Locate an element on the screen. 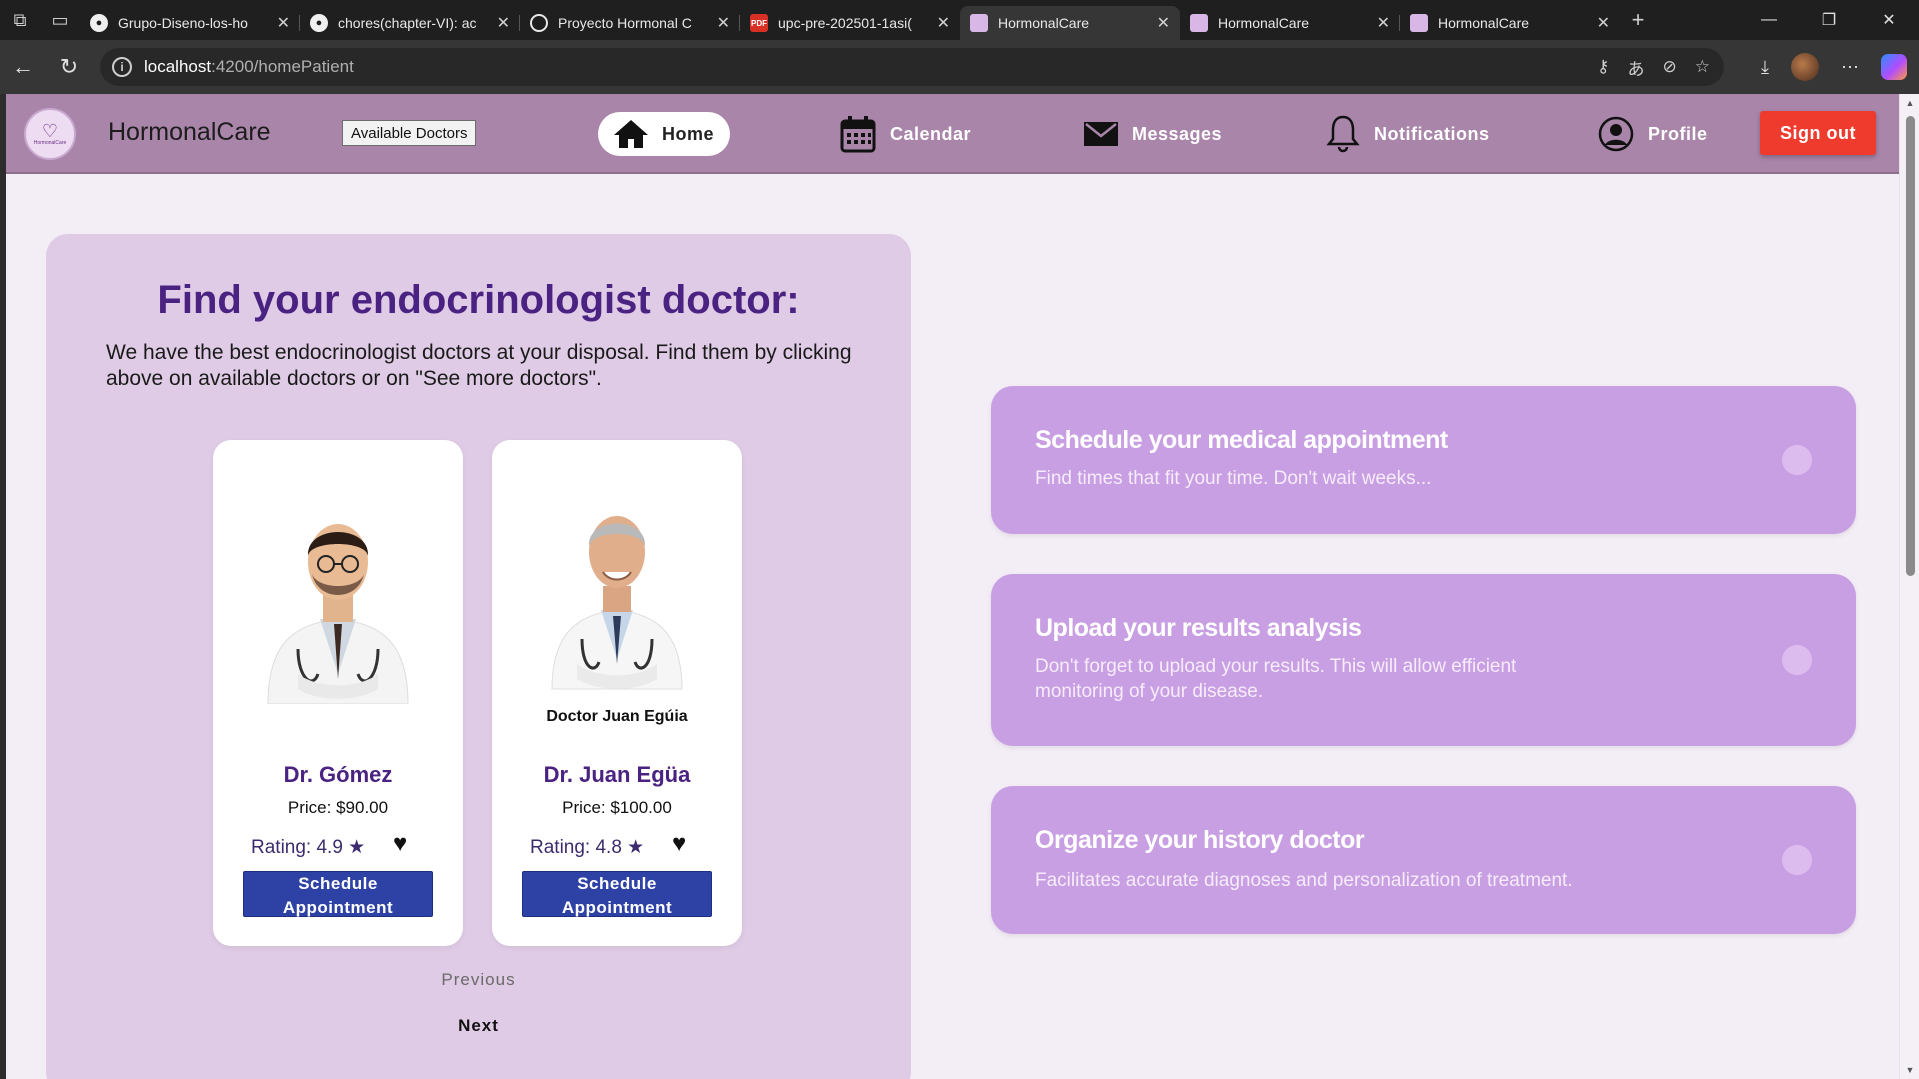 The image size is (1919, 1079). back-icon: ← is located at coordinates (23, 67).